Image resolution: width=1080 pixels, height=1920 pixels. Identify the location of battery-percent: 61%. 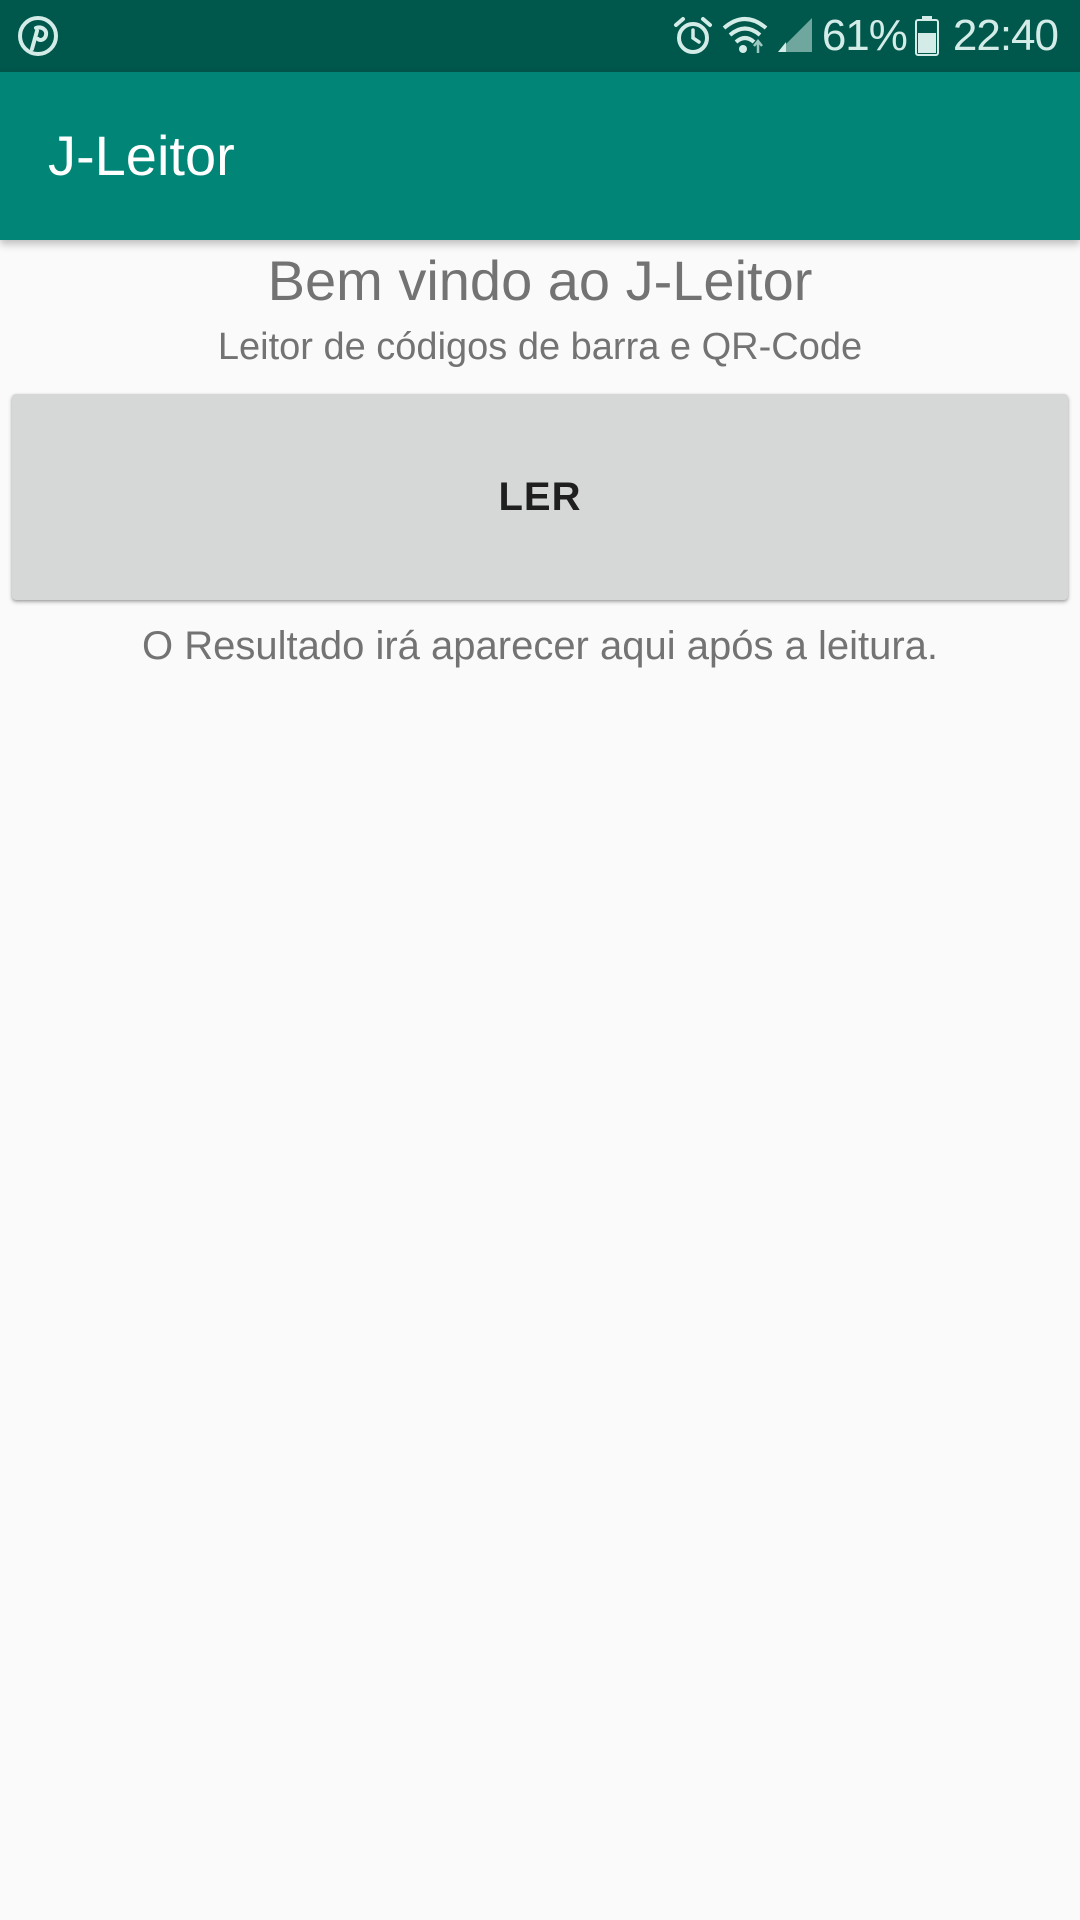
(864, 35).